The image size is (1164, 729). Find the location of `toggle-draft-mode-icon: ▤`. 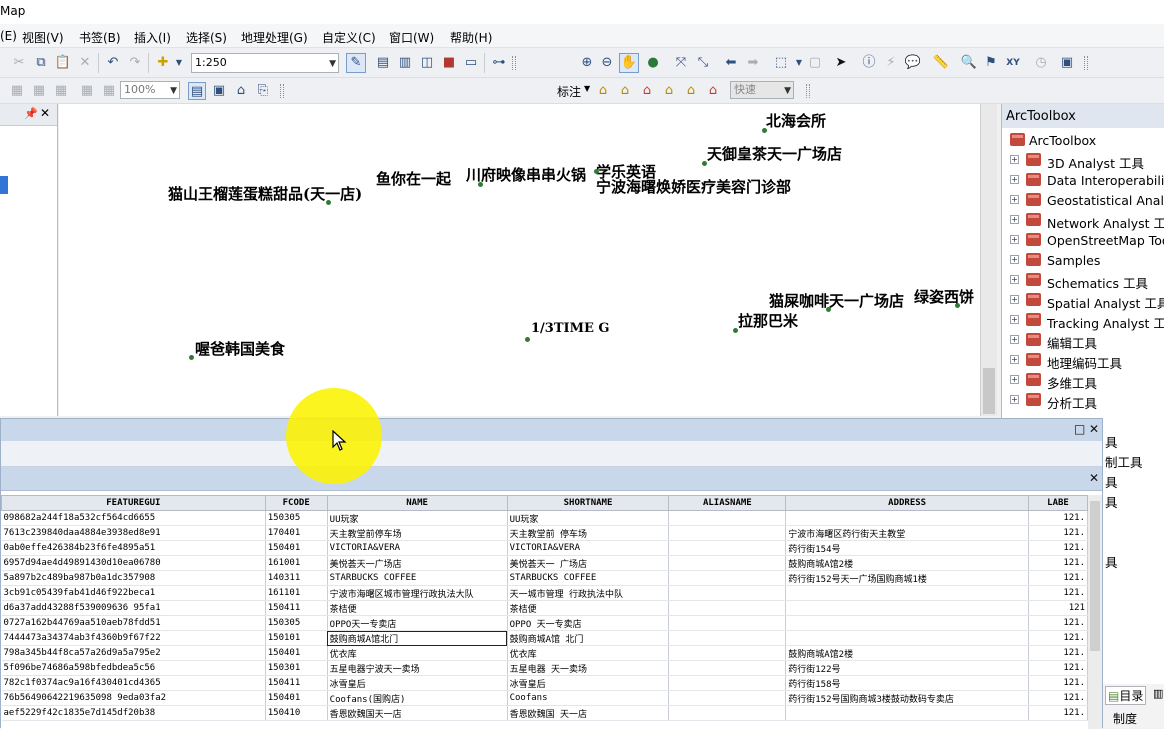

toggle-draft-mode-icon: ▤ is located at coordinates (197, 91).